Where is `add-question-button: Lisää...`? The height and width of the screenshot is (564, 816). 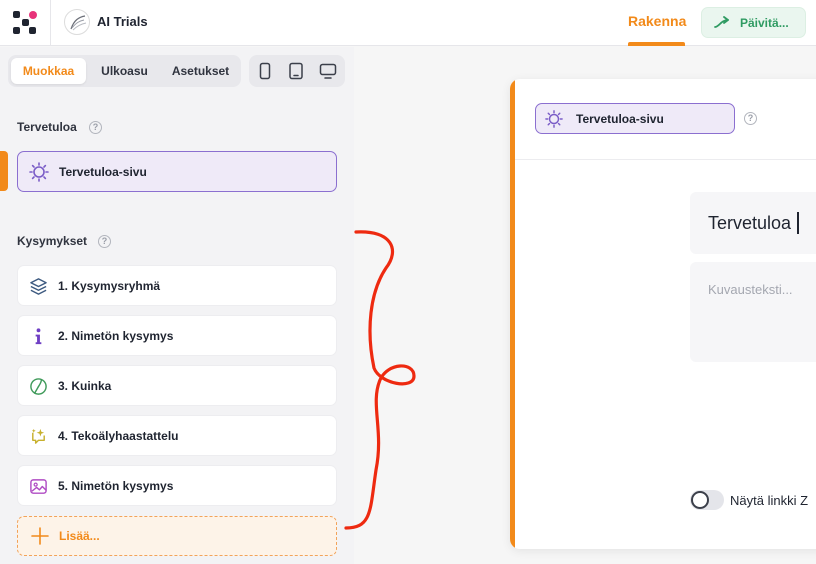
add-question-button: Lisää... is located at coordinates (177, 536).